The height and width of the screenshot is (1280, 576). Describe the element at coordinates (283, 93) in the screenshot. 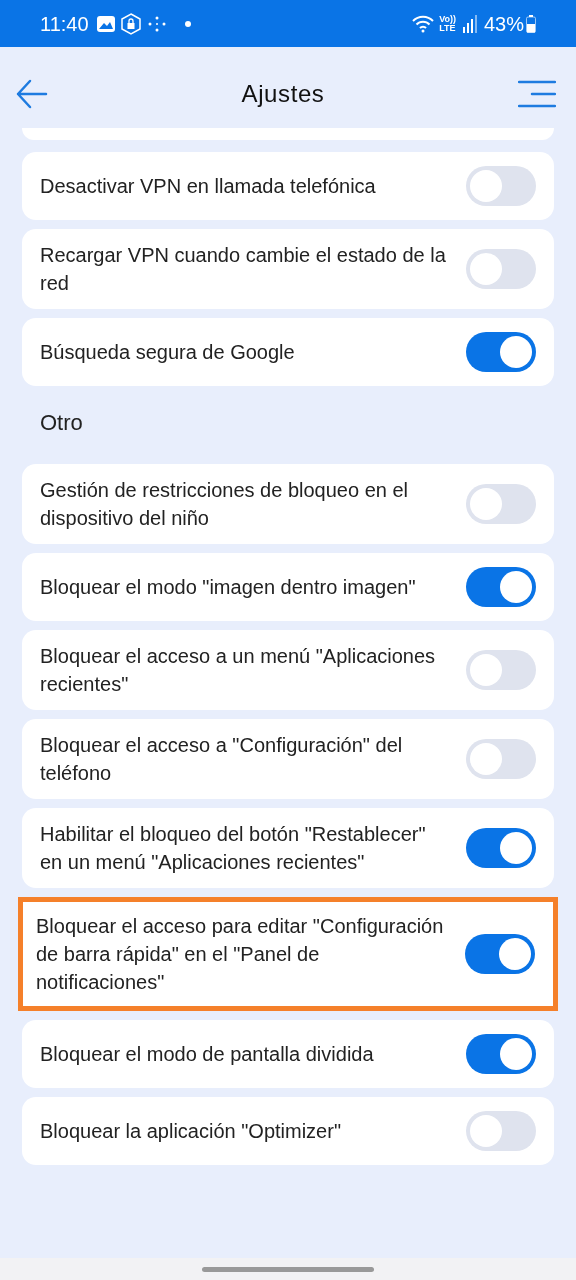

I see `page-title: Ajustes` at that location.